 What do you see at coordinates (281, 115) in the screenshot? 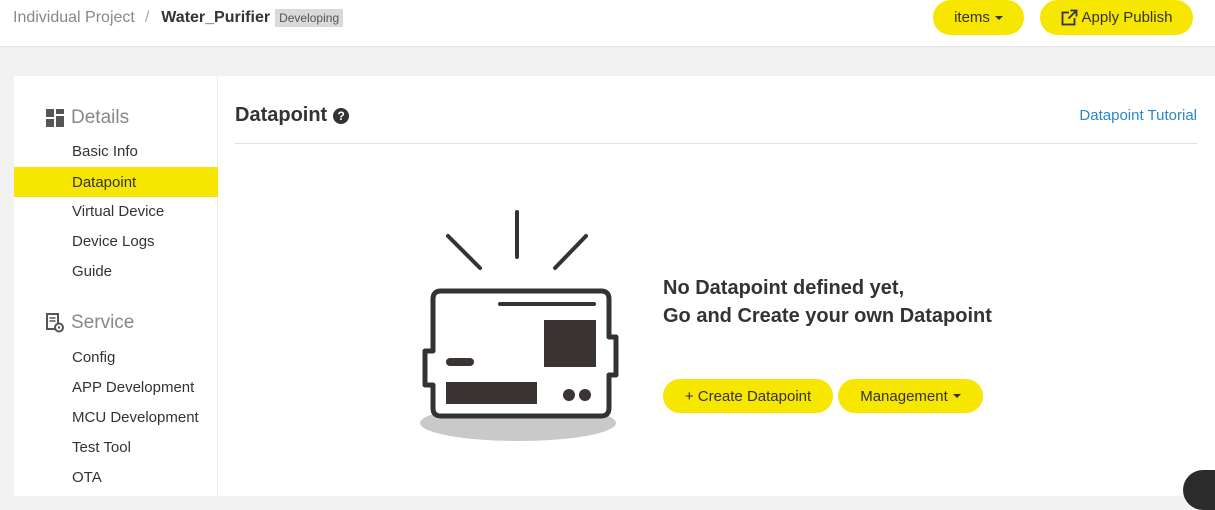
I see `page-title-text: Datapoint` at bounding box center [281, 115].